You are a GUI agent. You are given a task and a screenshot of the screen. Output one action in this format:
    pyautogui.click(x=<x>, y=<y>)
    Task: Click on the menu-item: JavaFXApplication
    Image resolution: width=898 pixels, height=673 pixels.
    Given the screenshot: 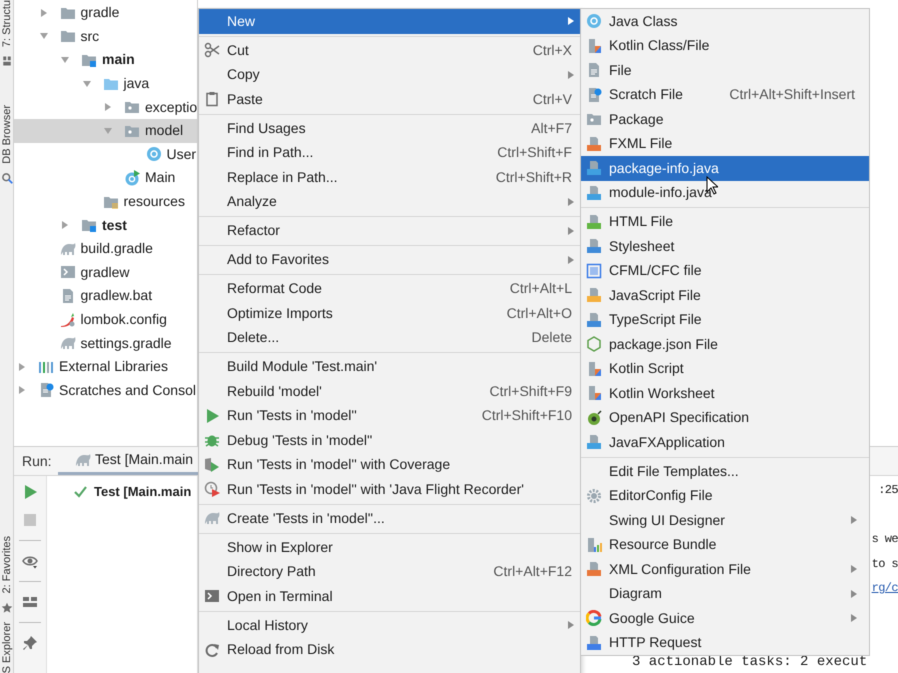 What is the action you would take?
    pyautogui.click(x=725, y=442)
    